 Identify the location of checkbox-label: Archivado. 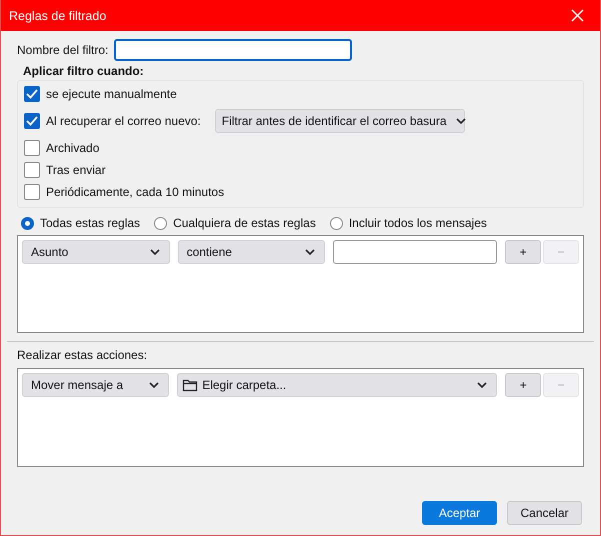
(73, 148).